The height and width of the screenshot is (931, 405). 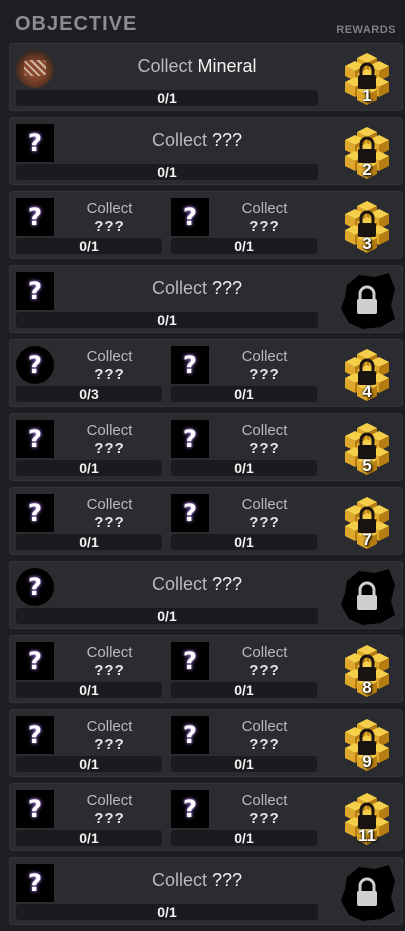 I want to click on objective-row: ? Collect??? 0/3? Collect??? 0/1 4, so click(x=206, y=373).